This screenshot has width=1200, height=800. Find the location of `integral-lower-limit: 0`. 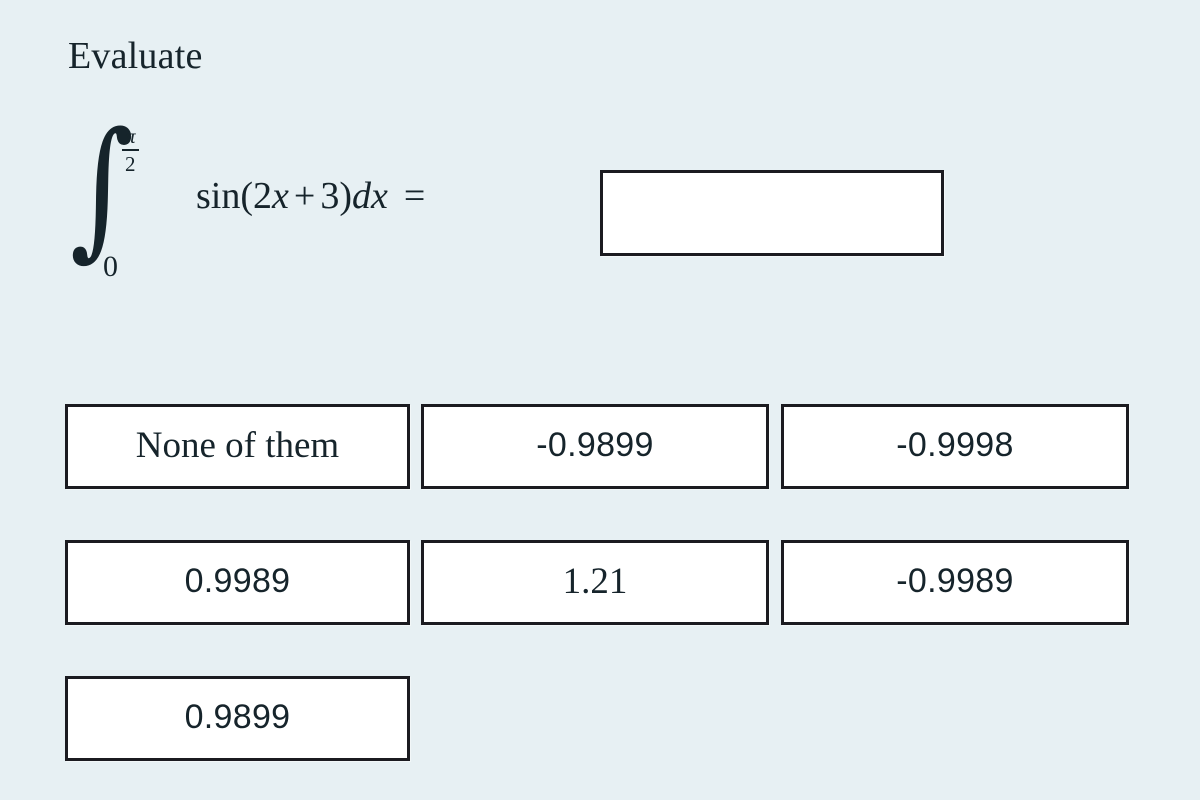

integral-lower-limit: 0 is located at coordinates (110, 266).